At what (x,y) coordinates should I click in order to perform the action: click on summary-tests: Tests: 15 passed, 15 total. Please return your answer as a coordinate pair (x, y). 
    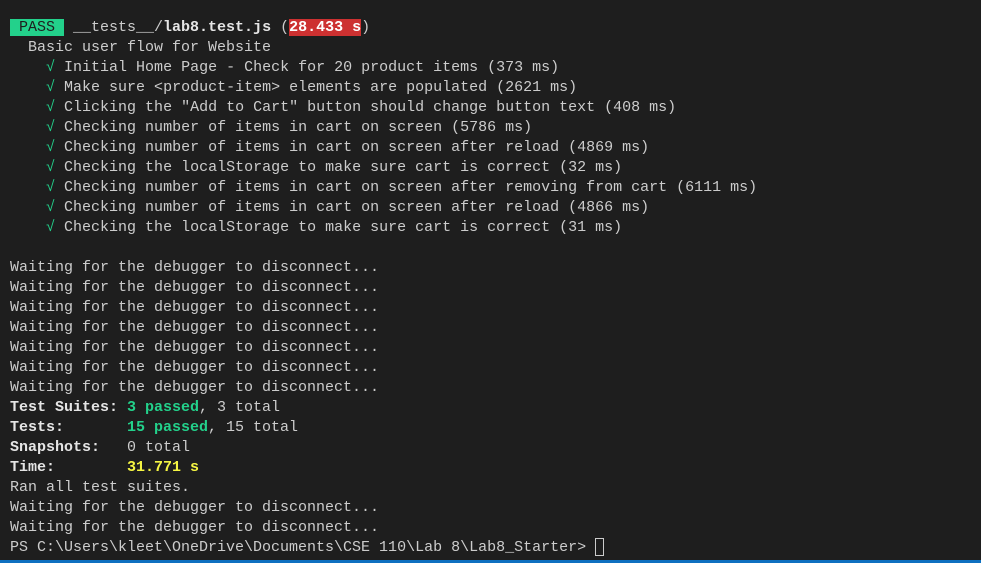
    Looking at the image, I should click on (383, 428).